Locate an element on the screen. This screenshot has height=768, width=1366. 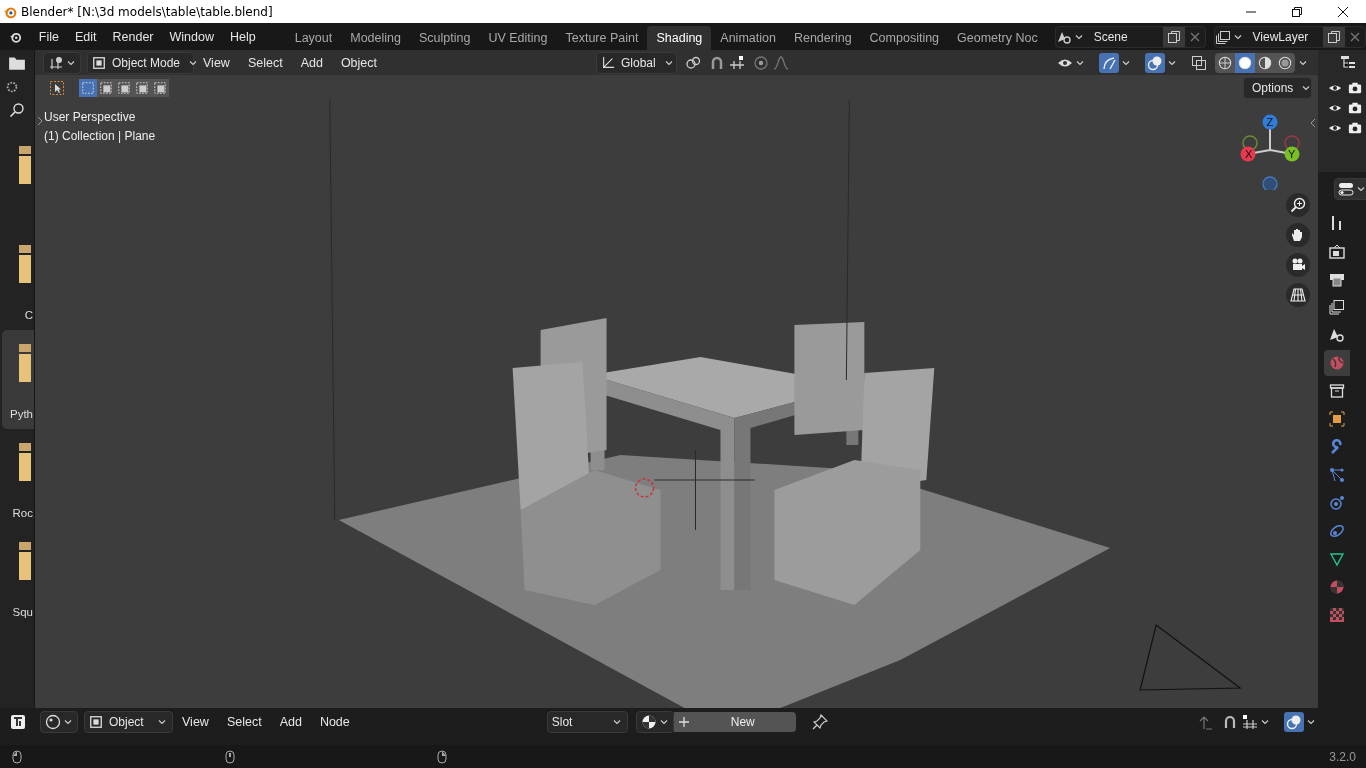
workspace-tab: Geometry Noc is located at coordinates (997, 38).